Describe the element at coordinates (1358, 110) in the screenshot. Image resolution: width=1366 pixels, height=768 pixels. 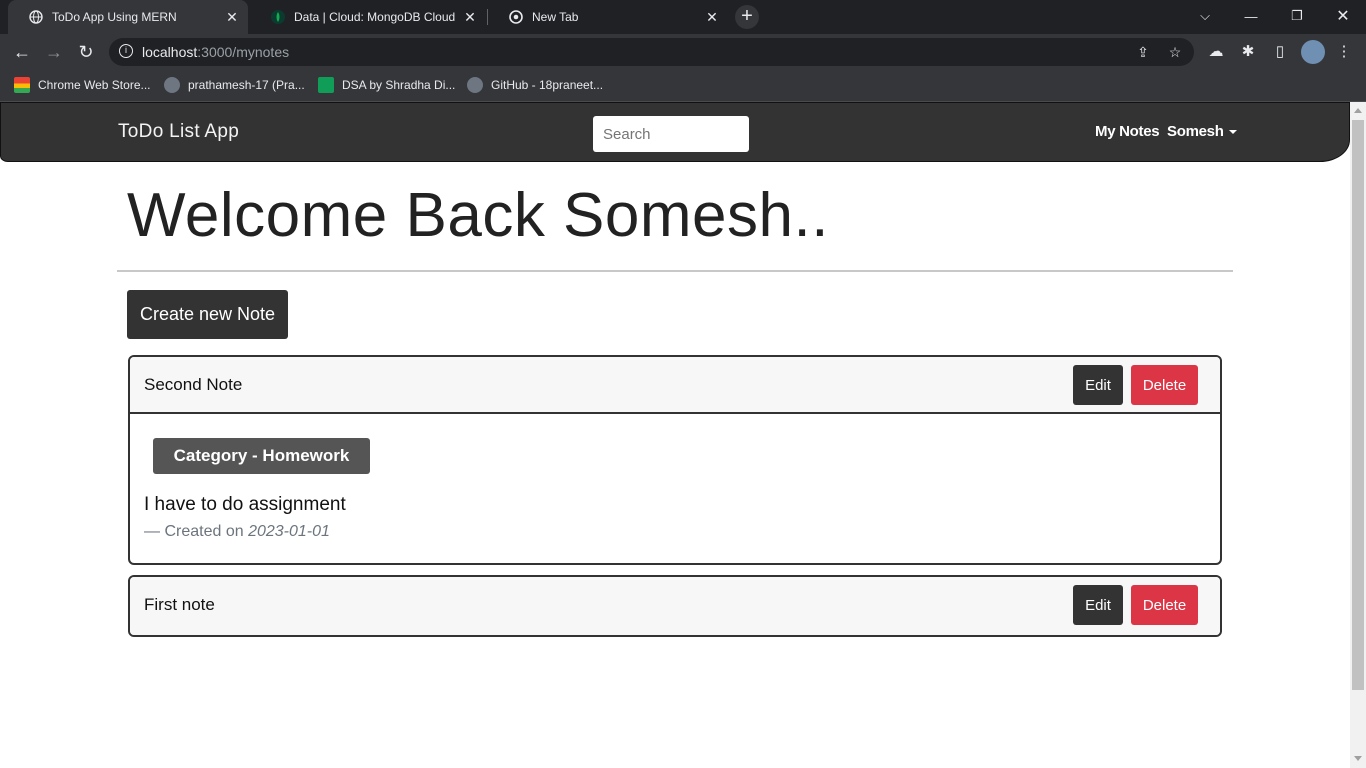
I see `scroll-up-icon` at that location.